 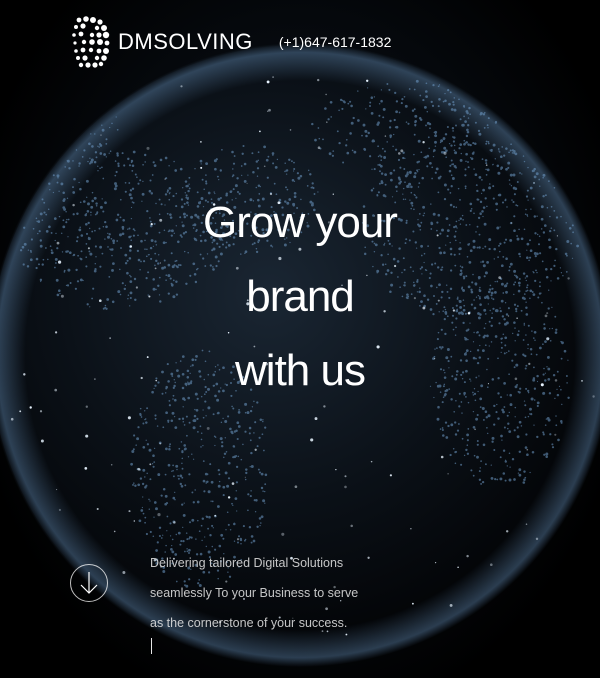 What do you see at coordinates (89, 583) in the screenshot?
I see `scroll-down-button` at bounding box center [89, 583].